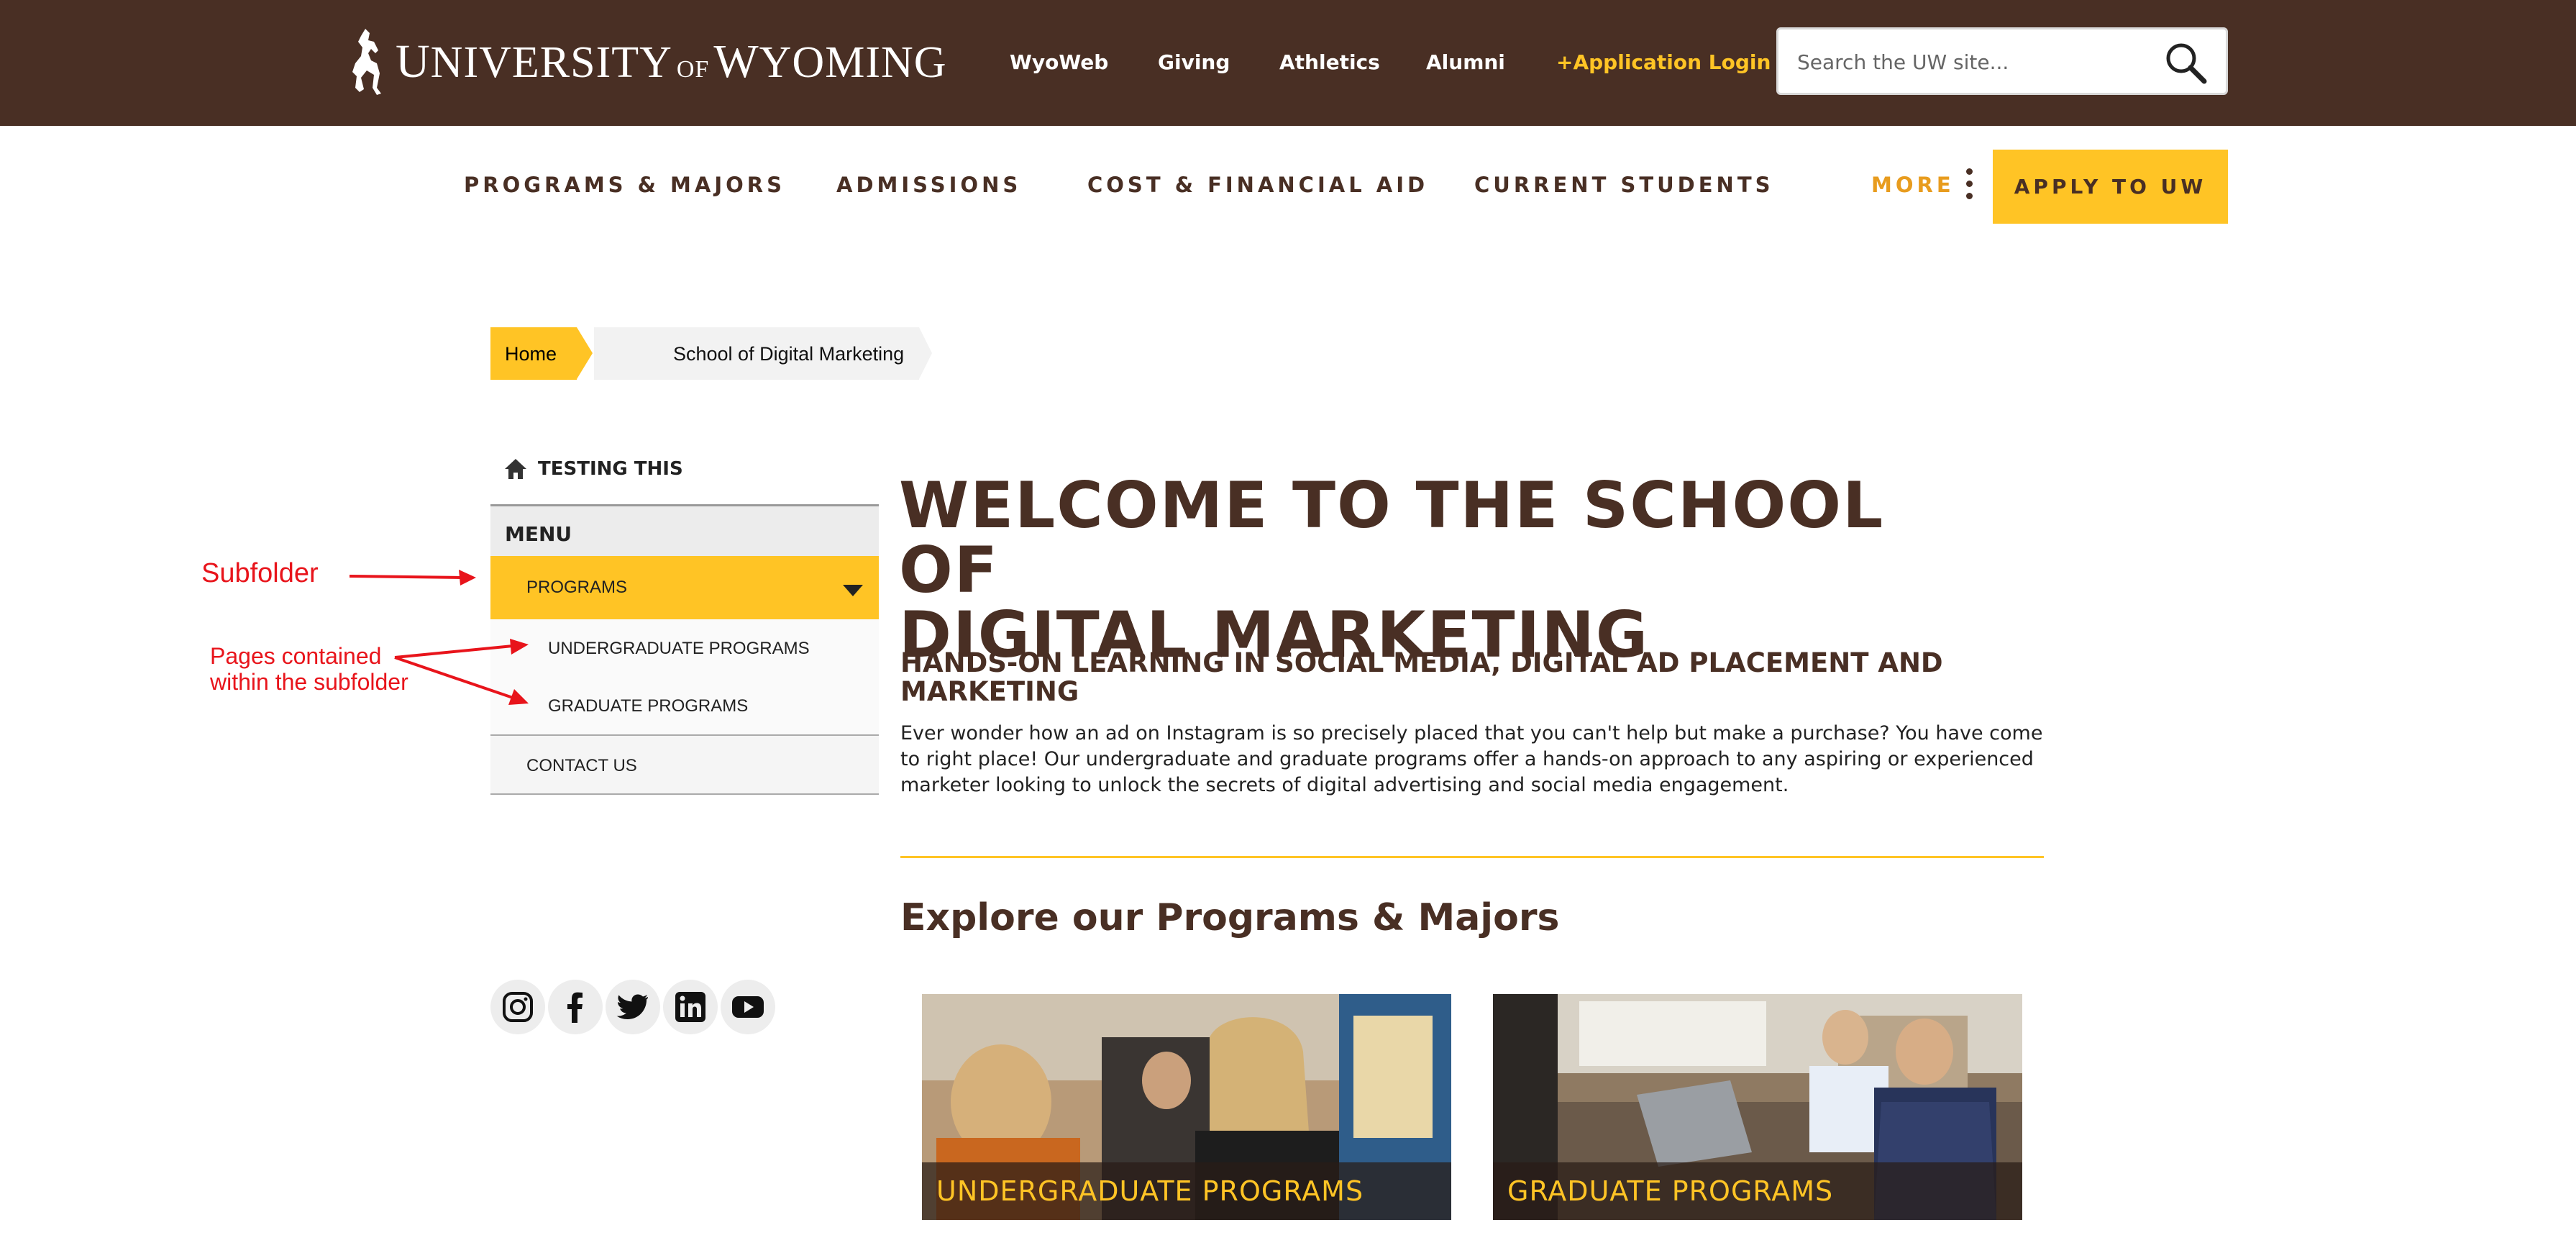 The image size is (2576, 1253). I want to click on sidebar-item-contact-us: CONTACT US, so click(684, 764).